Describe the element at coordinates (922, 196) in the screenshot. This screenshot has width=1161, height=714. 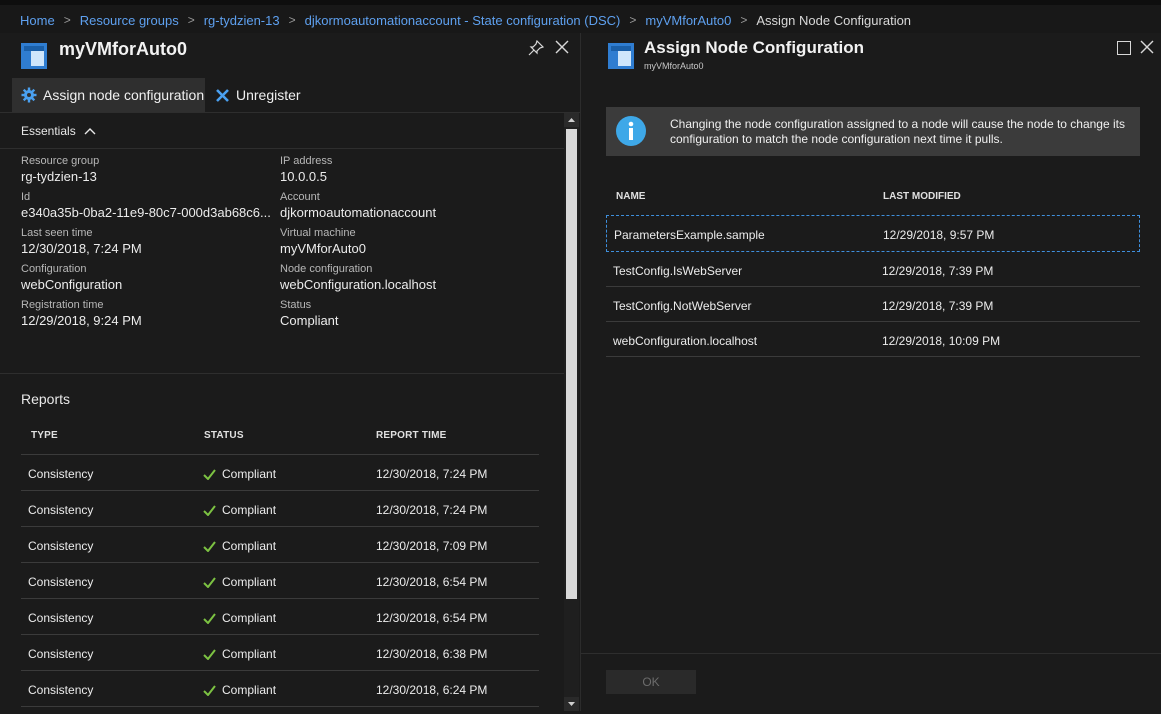
I see `column-header-last-modified: LAST MODIFIED` at that location.